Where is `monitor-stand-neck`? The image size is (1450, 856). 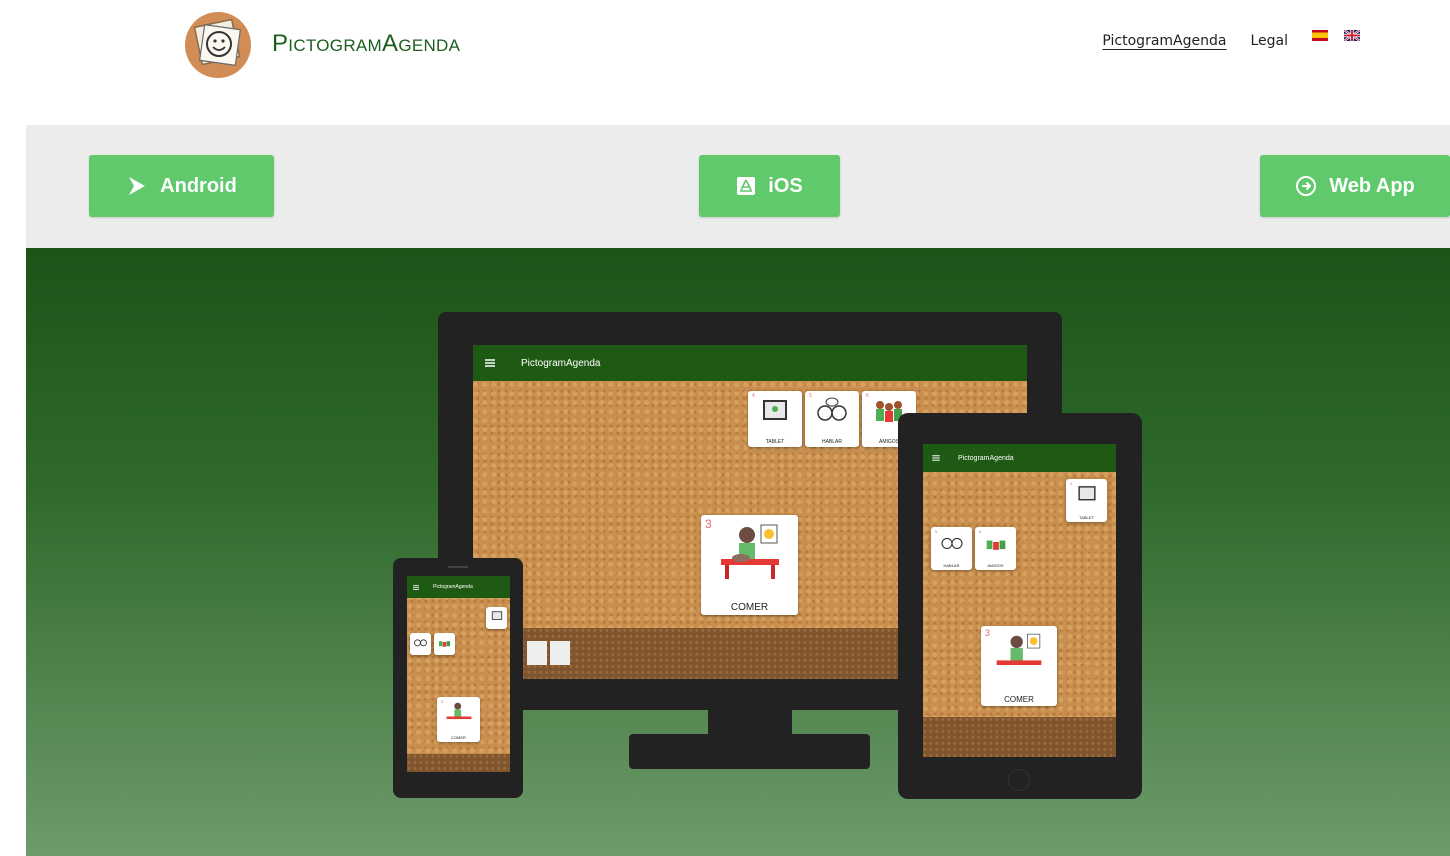
monitor-stand-neck is located at coordinates (750, 722).